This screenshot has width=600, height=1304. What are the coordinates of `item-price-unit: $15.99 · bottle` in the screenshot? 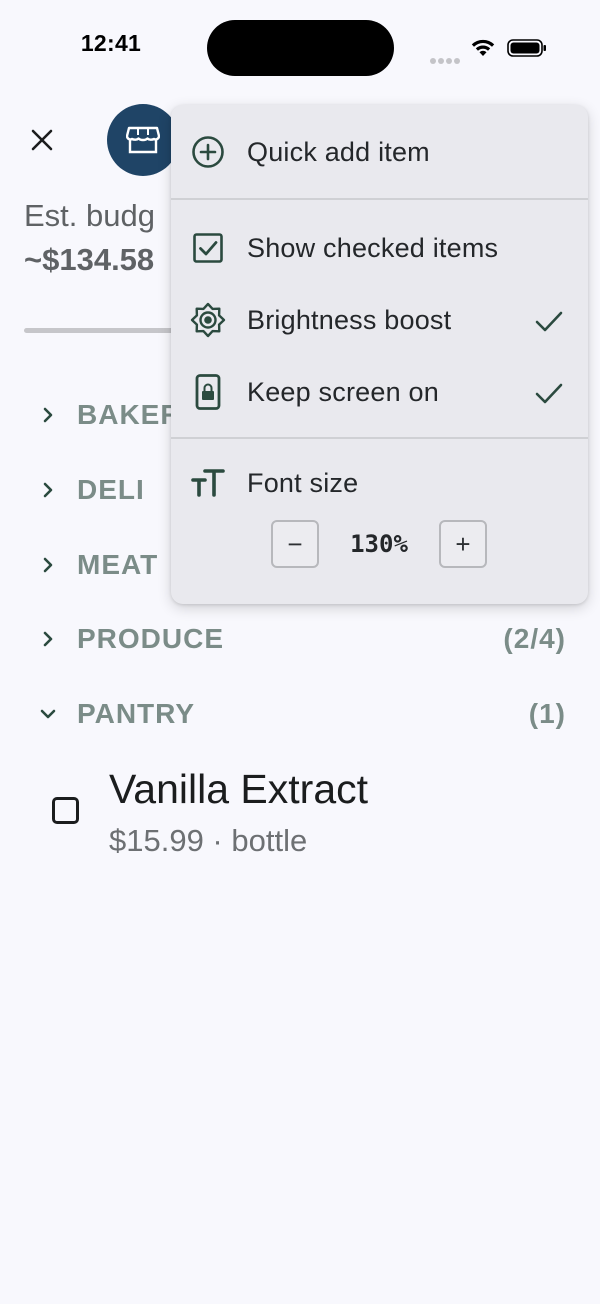 It's located at (208, 840).